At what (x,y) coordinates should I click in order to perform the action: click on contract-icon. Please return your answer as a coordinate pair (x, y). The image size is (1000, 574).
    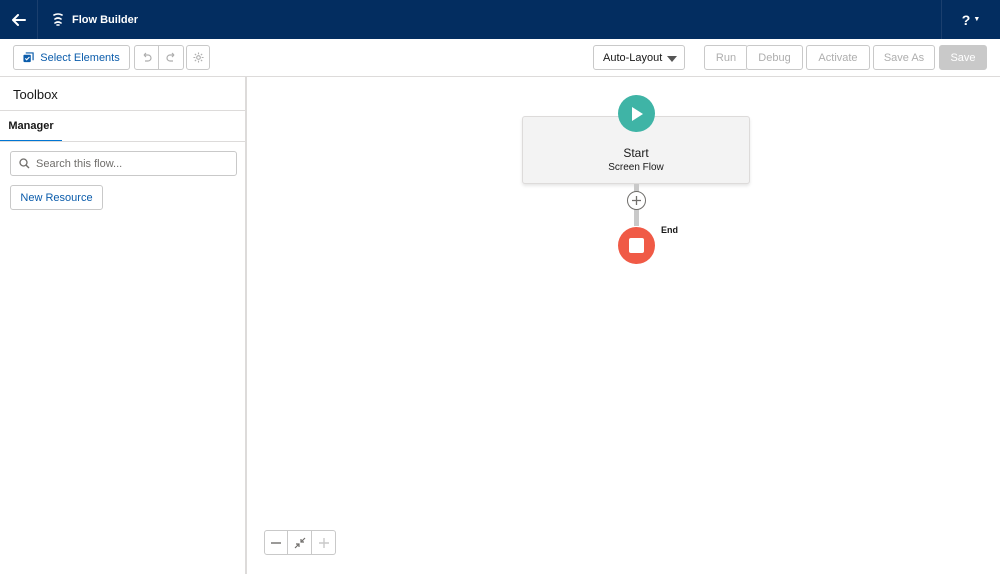
    Looking at the image, I should click on (299, 542).